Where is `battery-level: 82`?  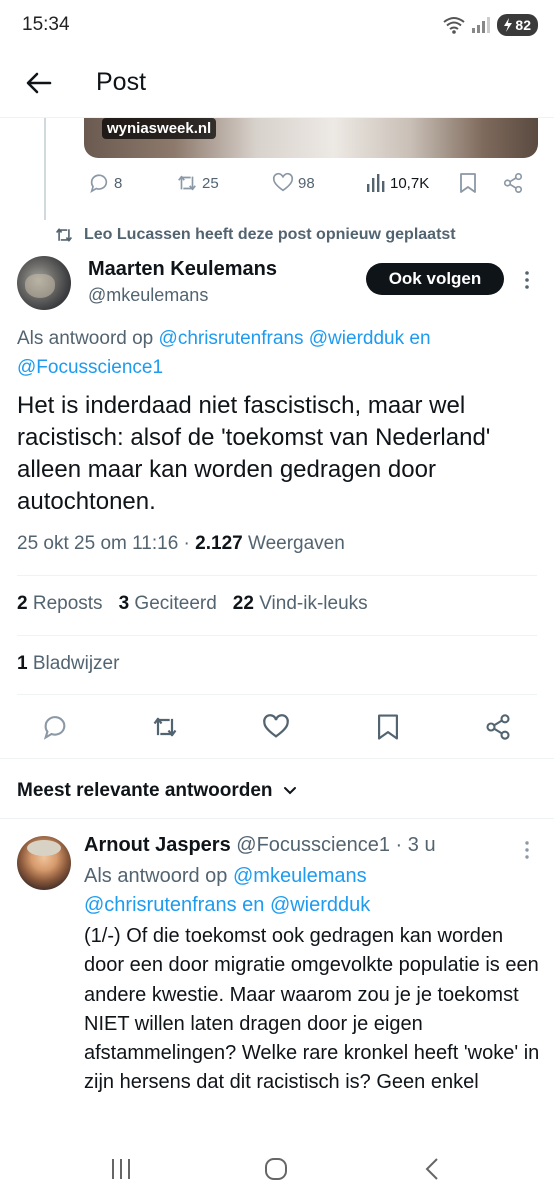
battery-level: 82 is located at coordinates (523, 25).